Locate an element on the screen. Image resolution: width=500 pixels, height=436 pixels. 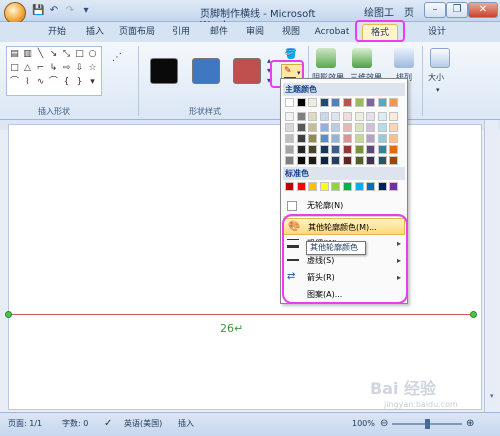
tab-insert: 插入 is located at coordinates (95, 32).